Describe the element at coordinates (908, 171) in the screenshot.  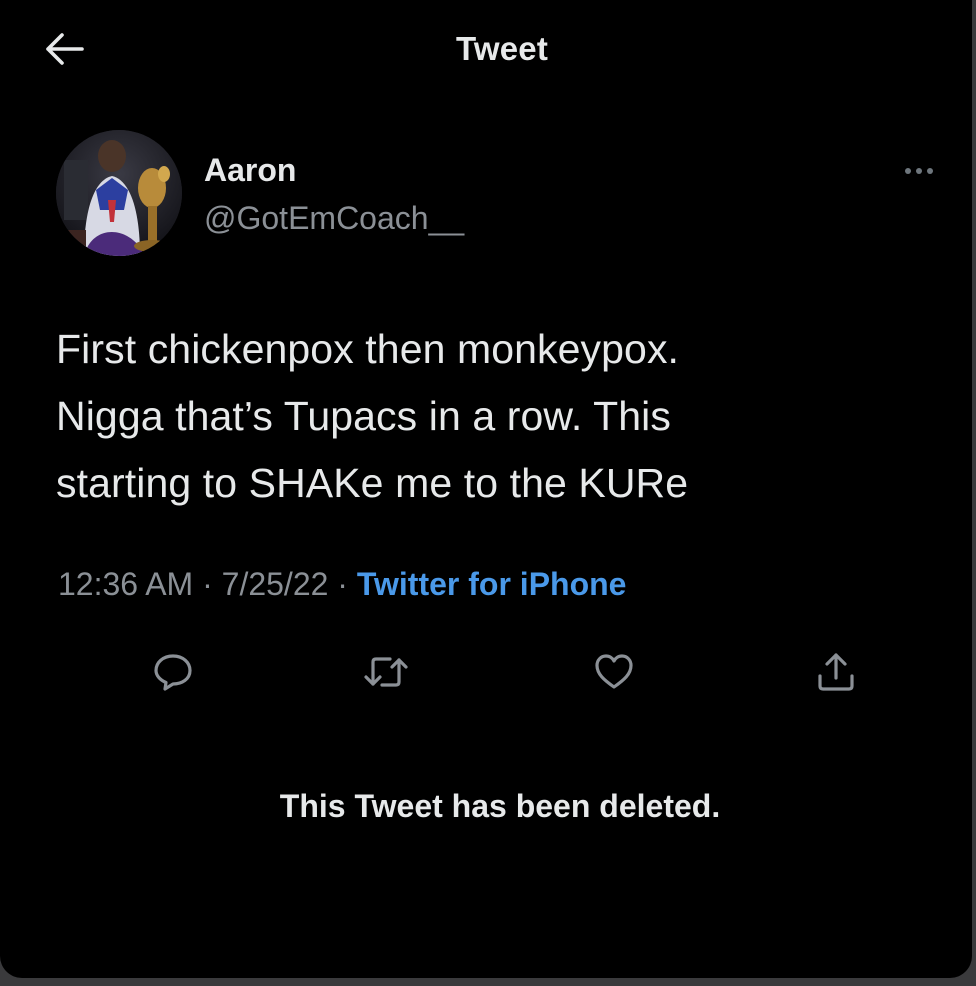
I see `more-horizontal-icon` at that location.